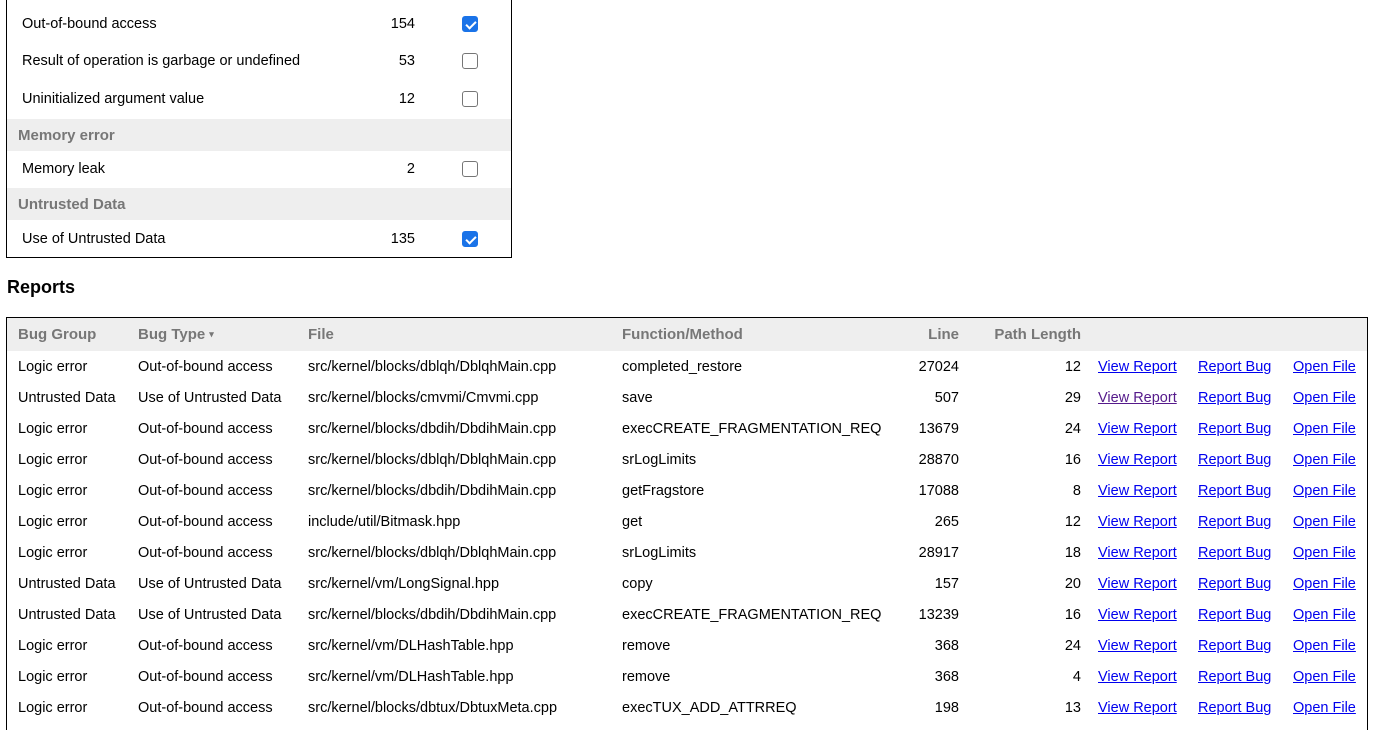 The width and height of the screenshot is (1399, 730). What do you see at coordinates (1072, 615) in the screenshot?
I see `cell-path-length: 16` at bounding box center [1072, 615].